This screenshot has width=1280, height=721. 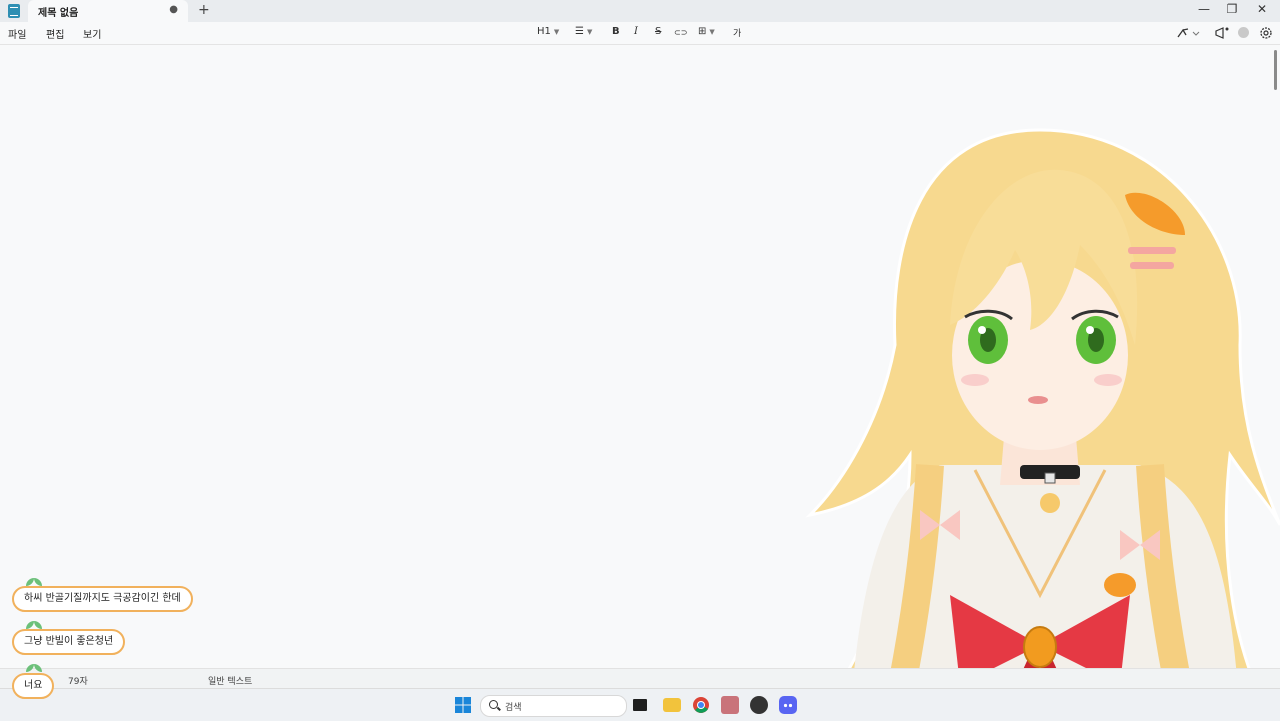 What do you see at coordinates (1266, 33) in the screenshot?
I see `settings-gear-icon` at bounding box center [1266, 33].